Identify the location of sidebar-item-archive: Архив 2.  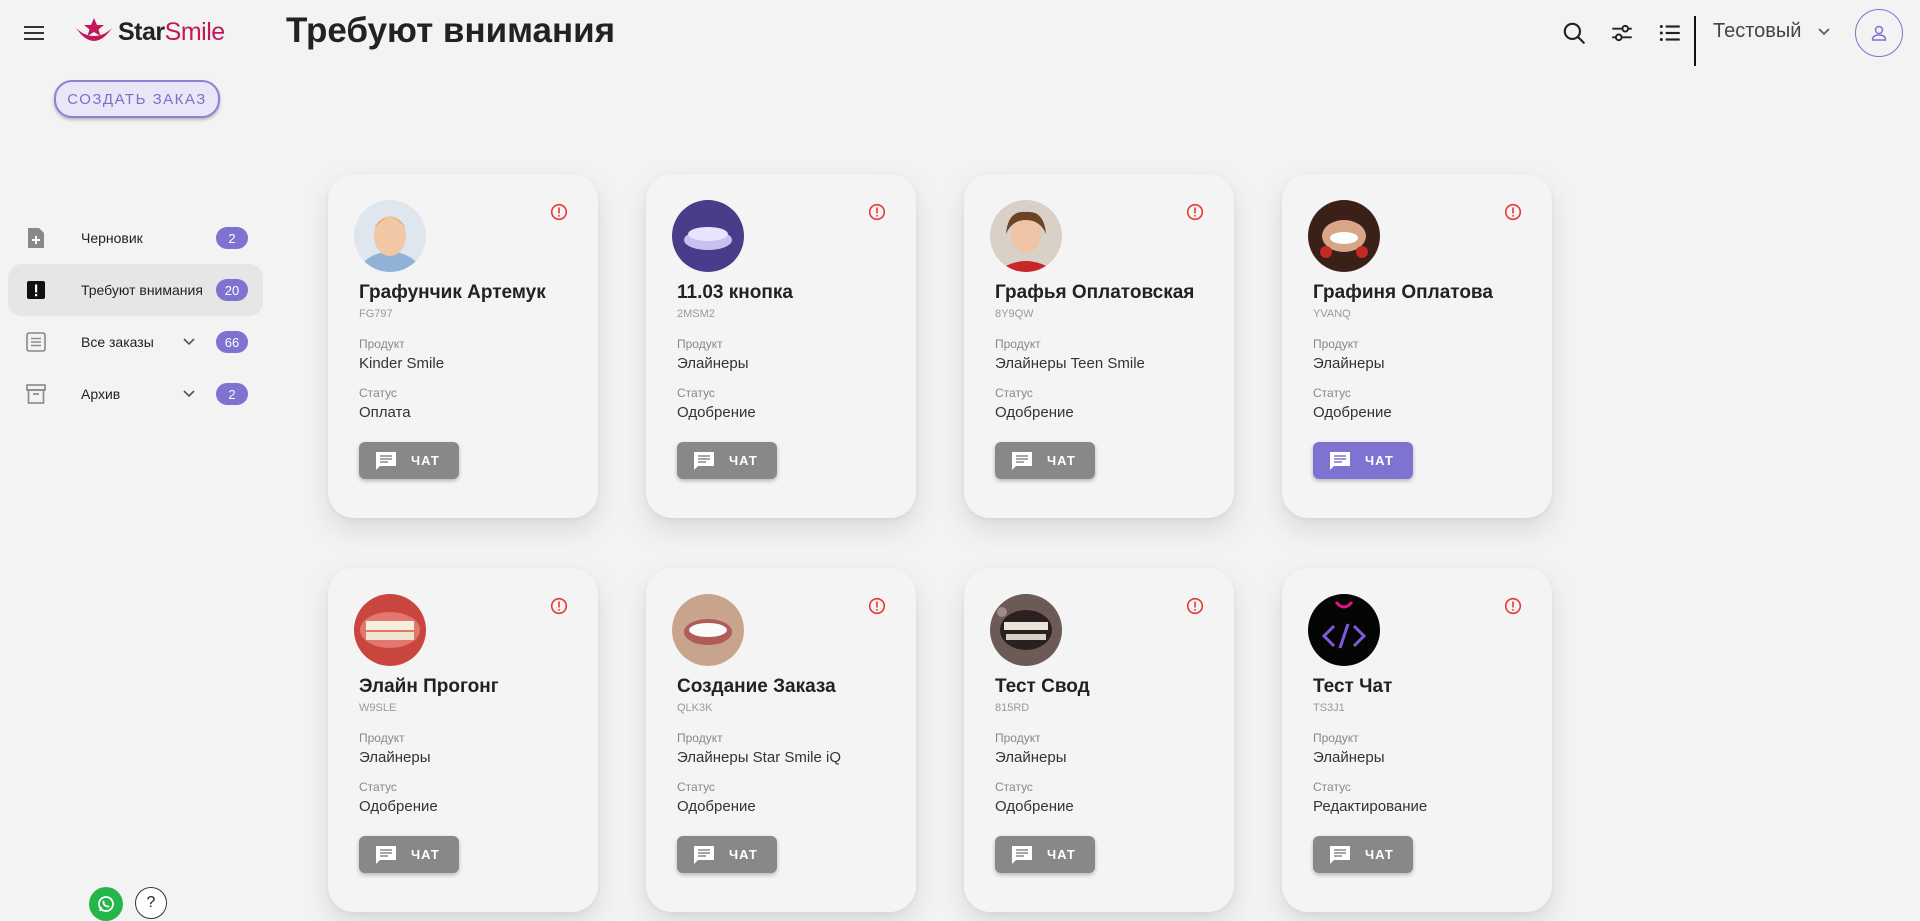
(135, 394).